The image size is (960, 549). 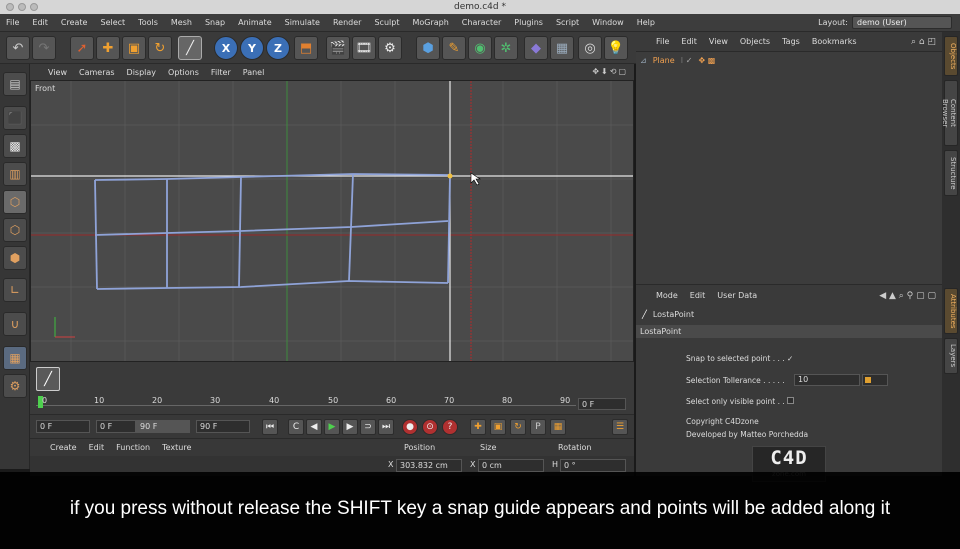 I want to click on attributes-tab-lostapoint: LostaPoint, so click(x=789, y=331).